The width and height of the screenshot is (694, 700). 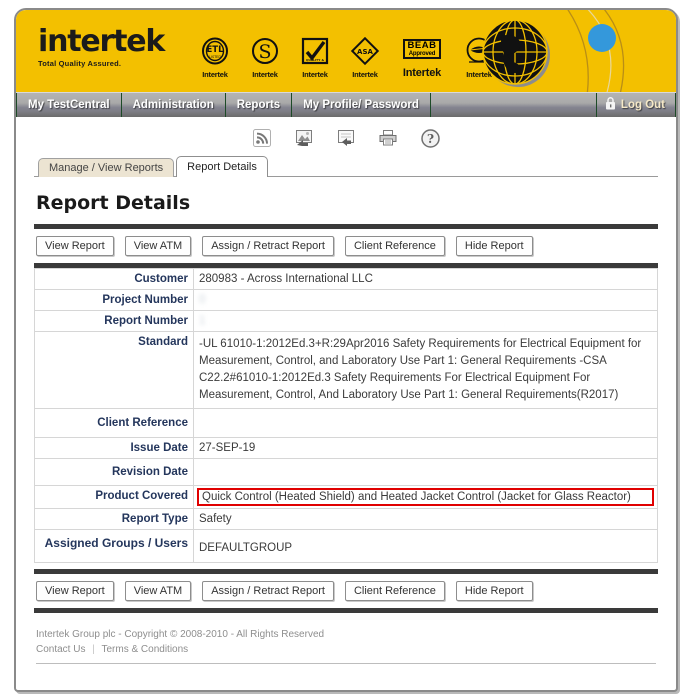 I want to click on table-row: Assigned Groups / Users DEFAULTGROUP, so click(x=346, y=546).